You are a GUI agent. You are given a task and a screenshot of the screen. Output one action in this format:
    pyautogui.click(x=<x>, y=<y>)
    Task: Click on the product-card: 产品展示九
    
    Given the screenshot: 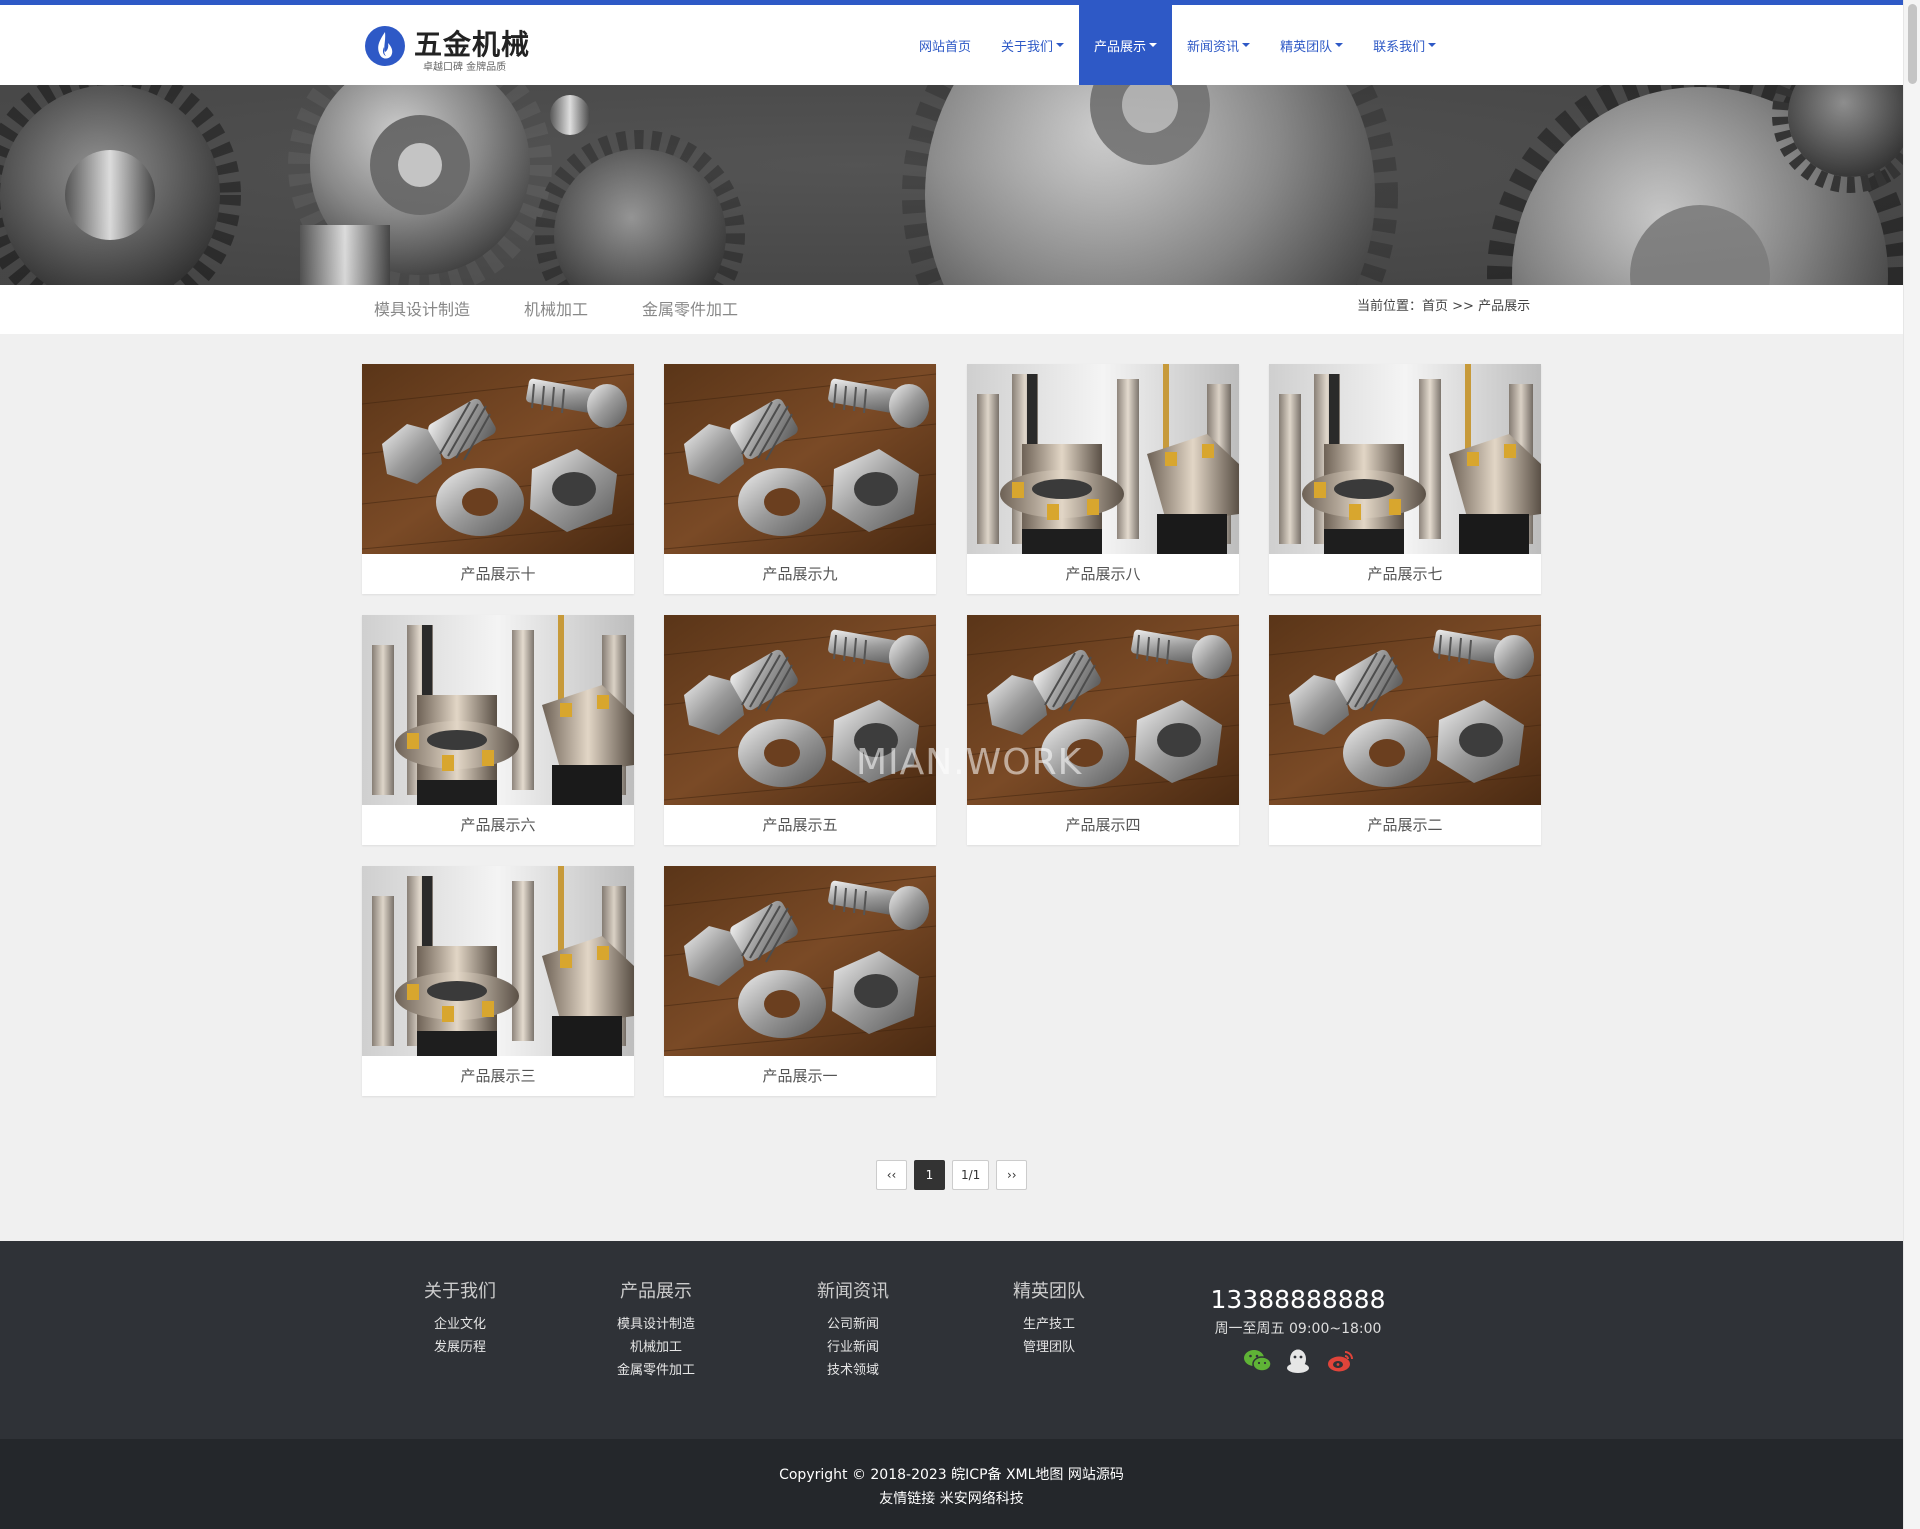 What is the action you would take?
    pyautogui.click(x=800, y=479)
    